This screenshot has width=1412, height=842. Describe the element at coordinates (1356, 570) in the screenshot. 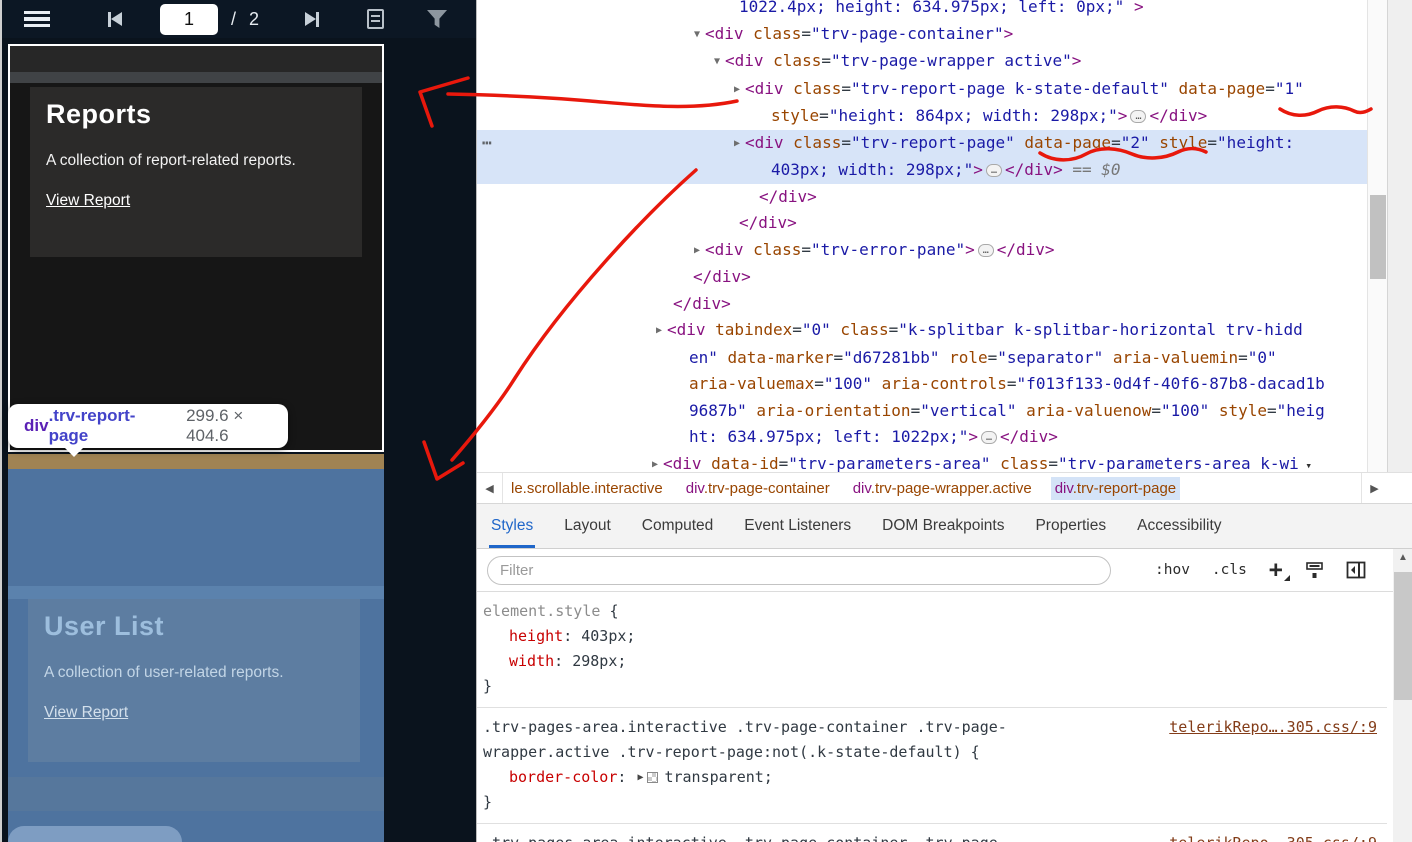

I see `dock-panel-icon` at that location.